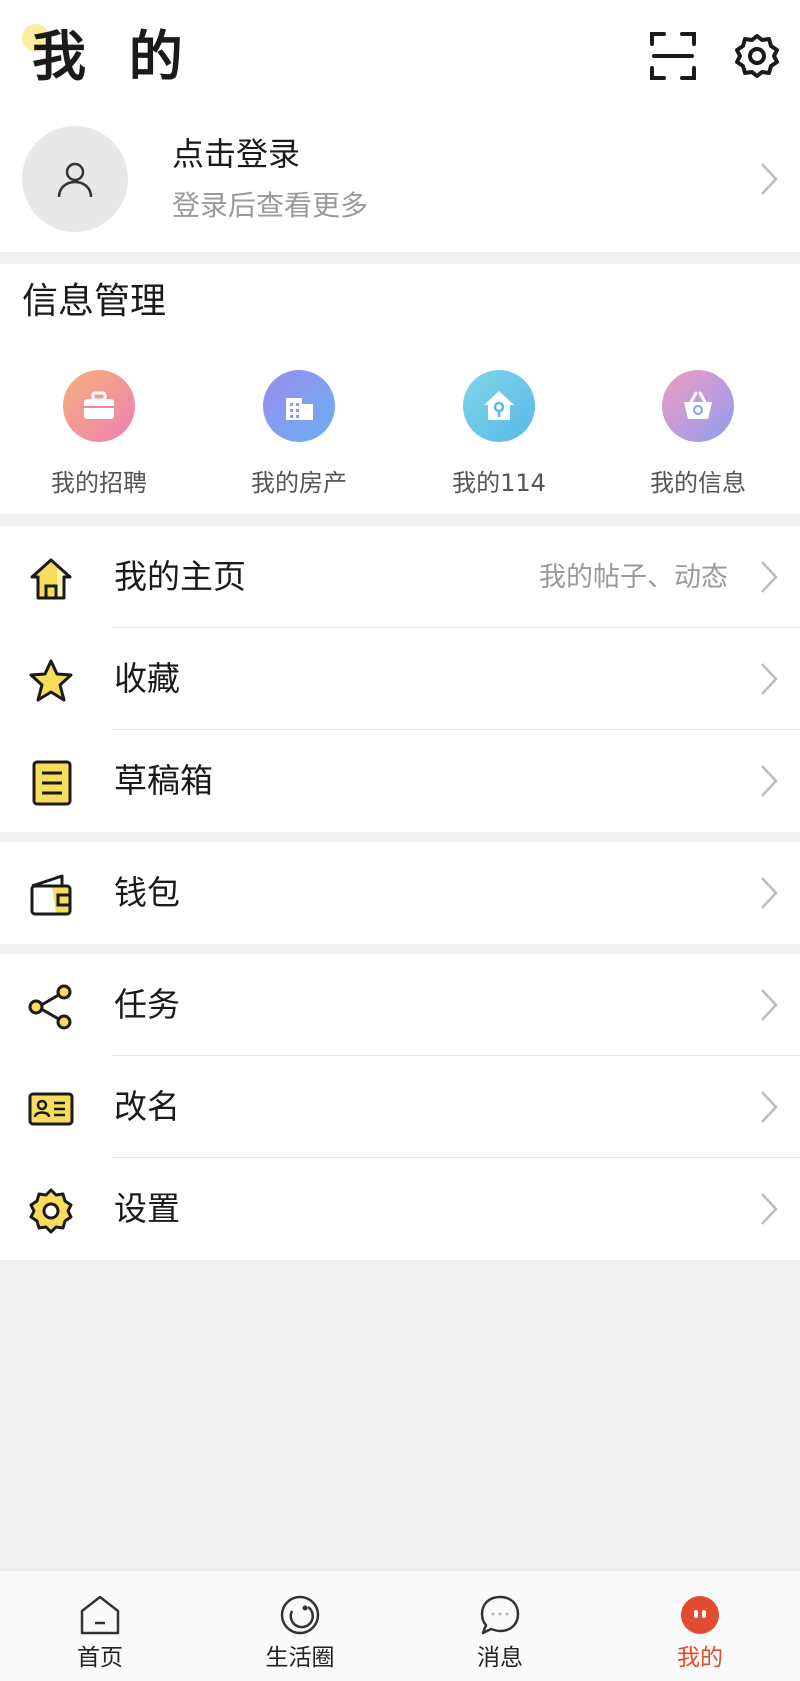 The width and height of the screenshot is (800, 1681). What do you see at coordinates (50, 1007) in the screenshot?
I see `share-icon` at bounding box center [50, 1007].